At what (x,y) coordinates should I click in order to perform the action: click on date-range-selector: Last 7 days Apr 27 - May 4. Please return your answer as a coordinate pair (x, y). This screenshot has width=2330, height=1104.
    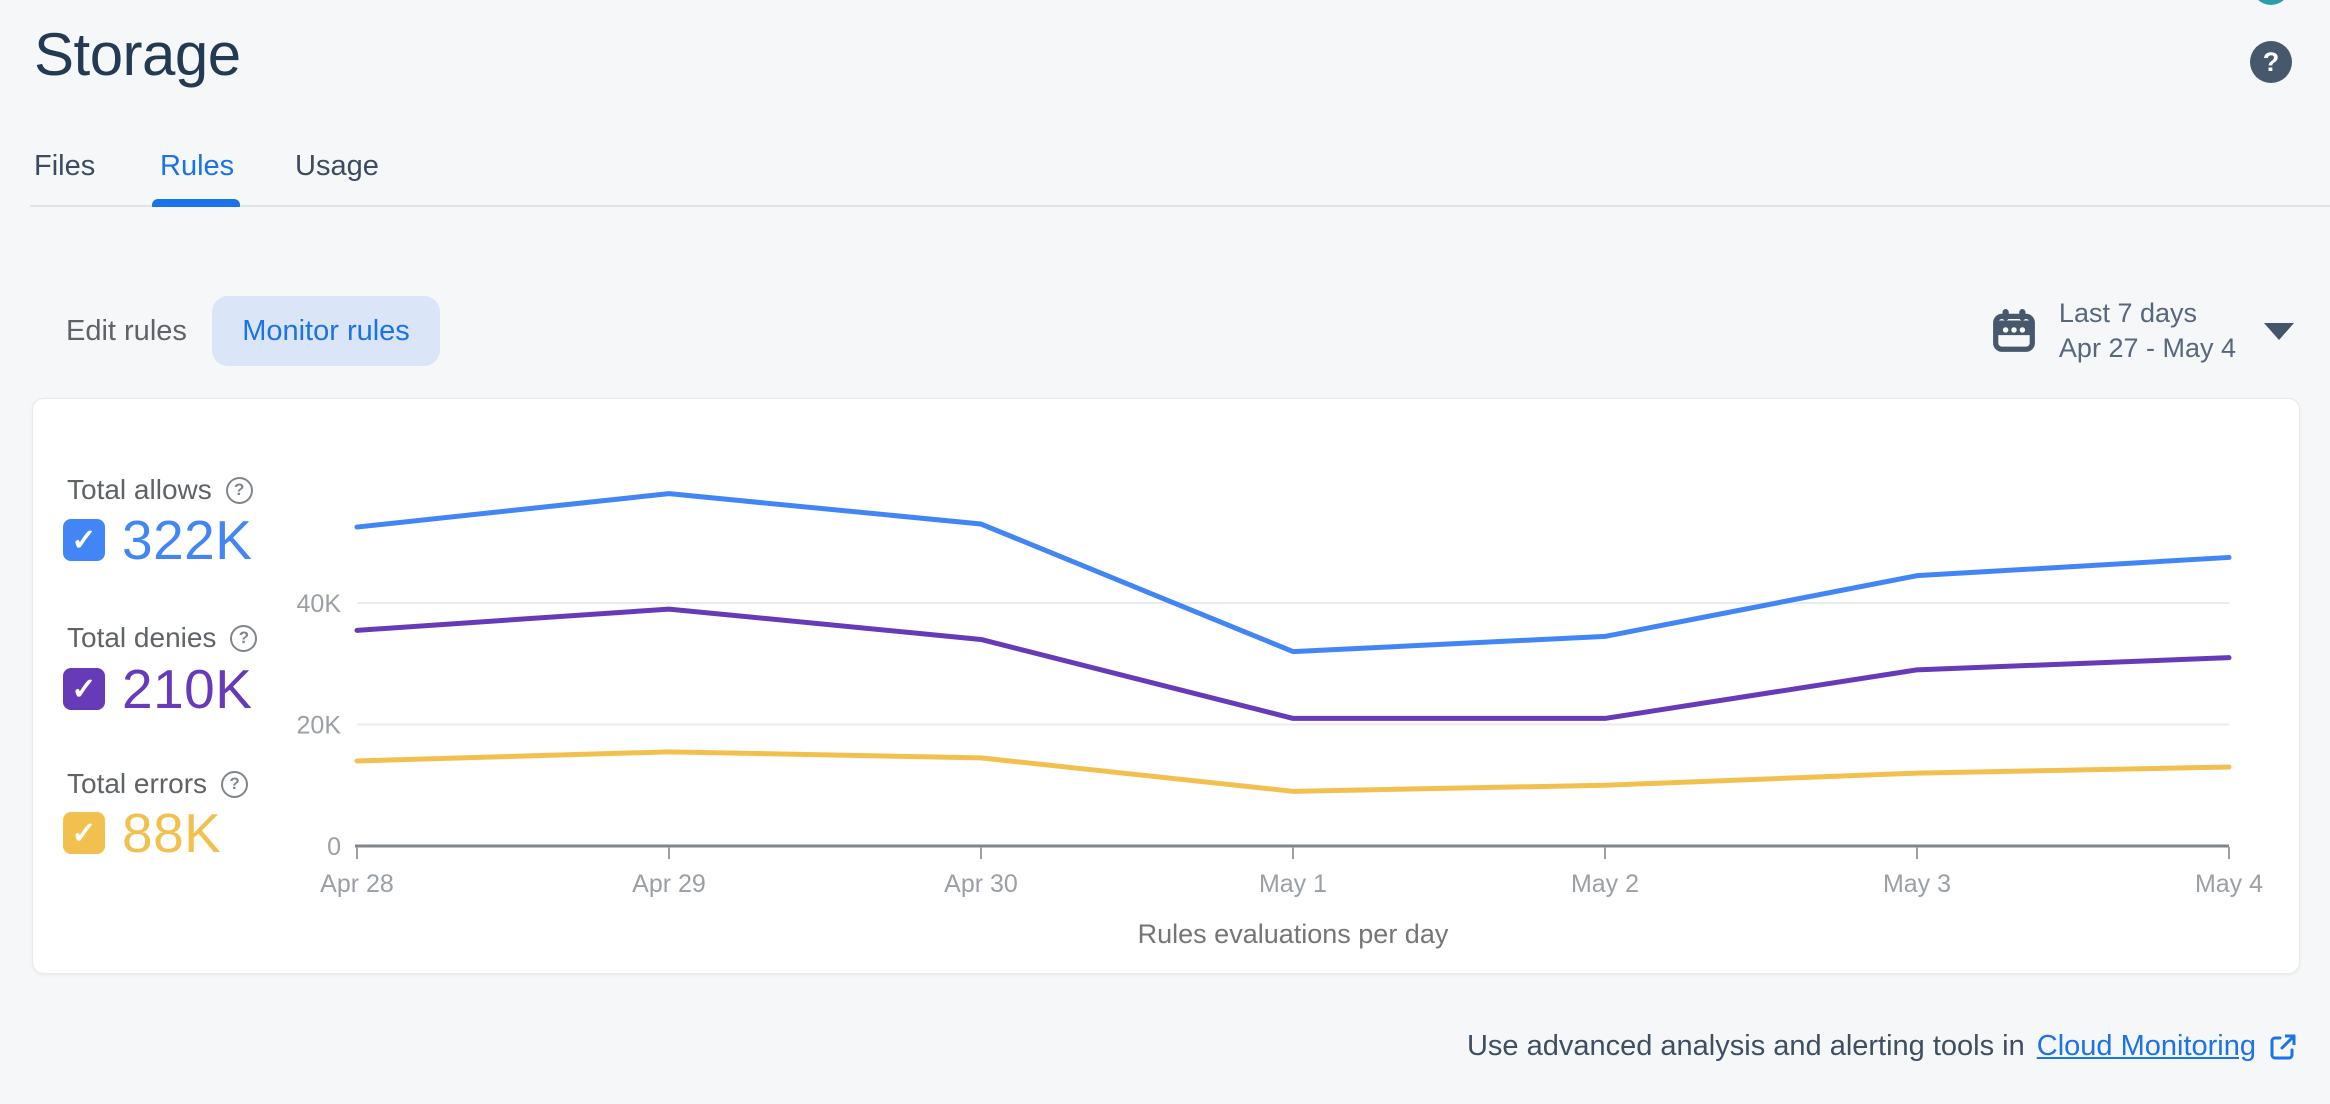
    Looking at the image, I should click on (2142, 331).